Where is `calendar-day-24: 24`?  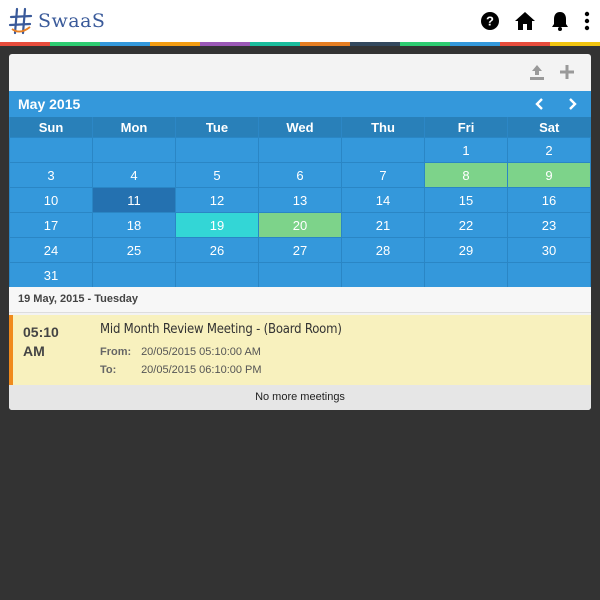
calendar-day-24: 24 is located at coordinates (51, 250).